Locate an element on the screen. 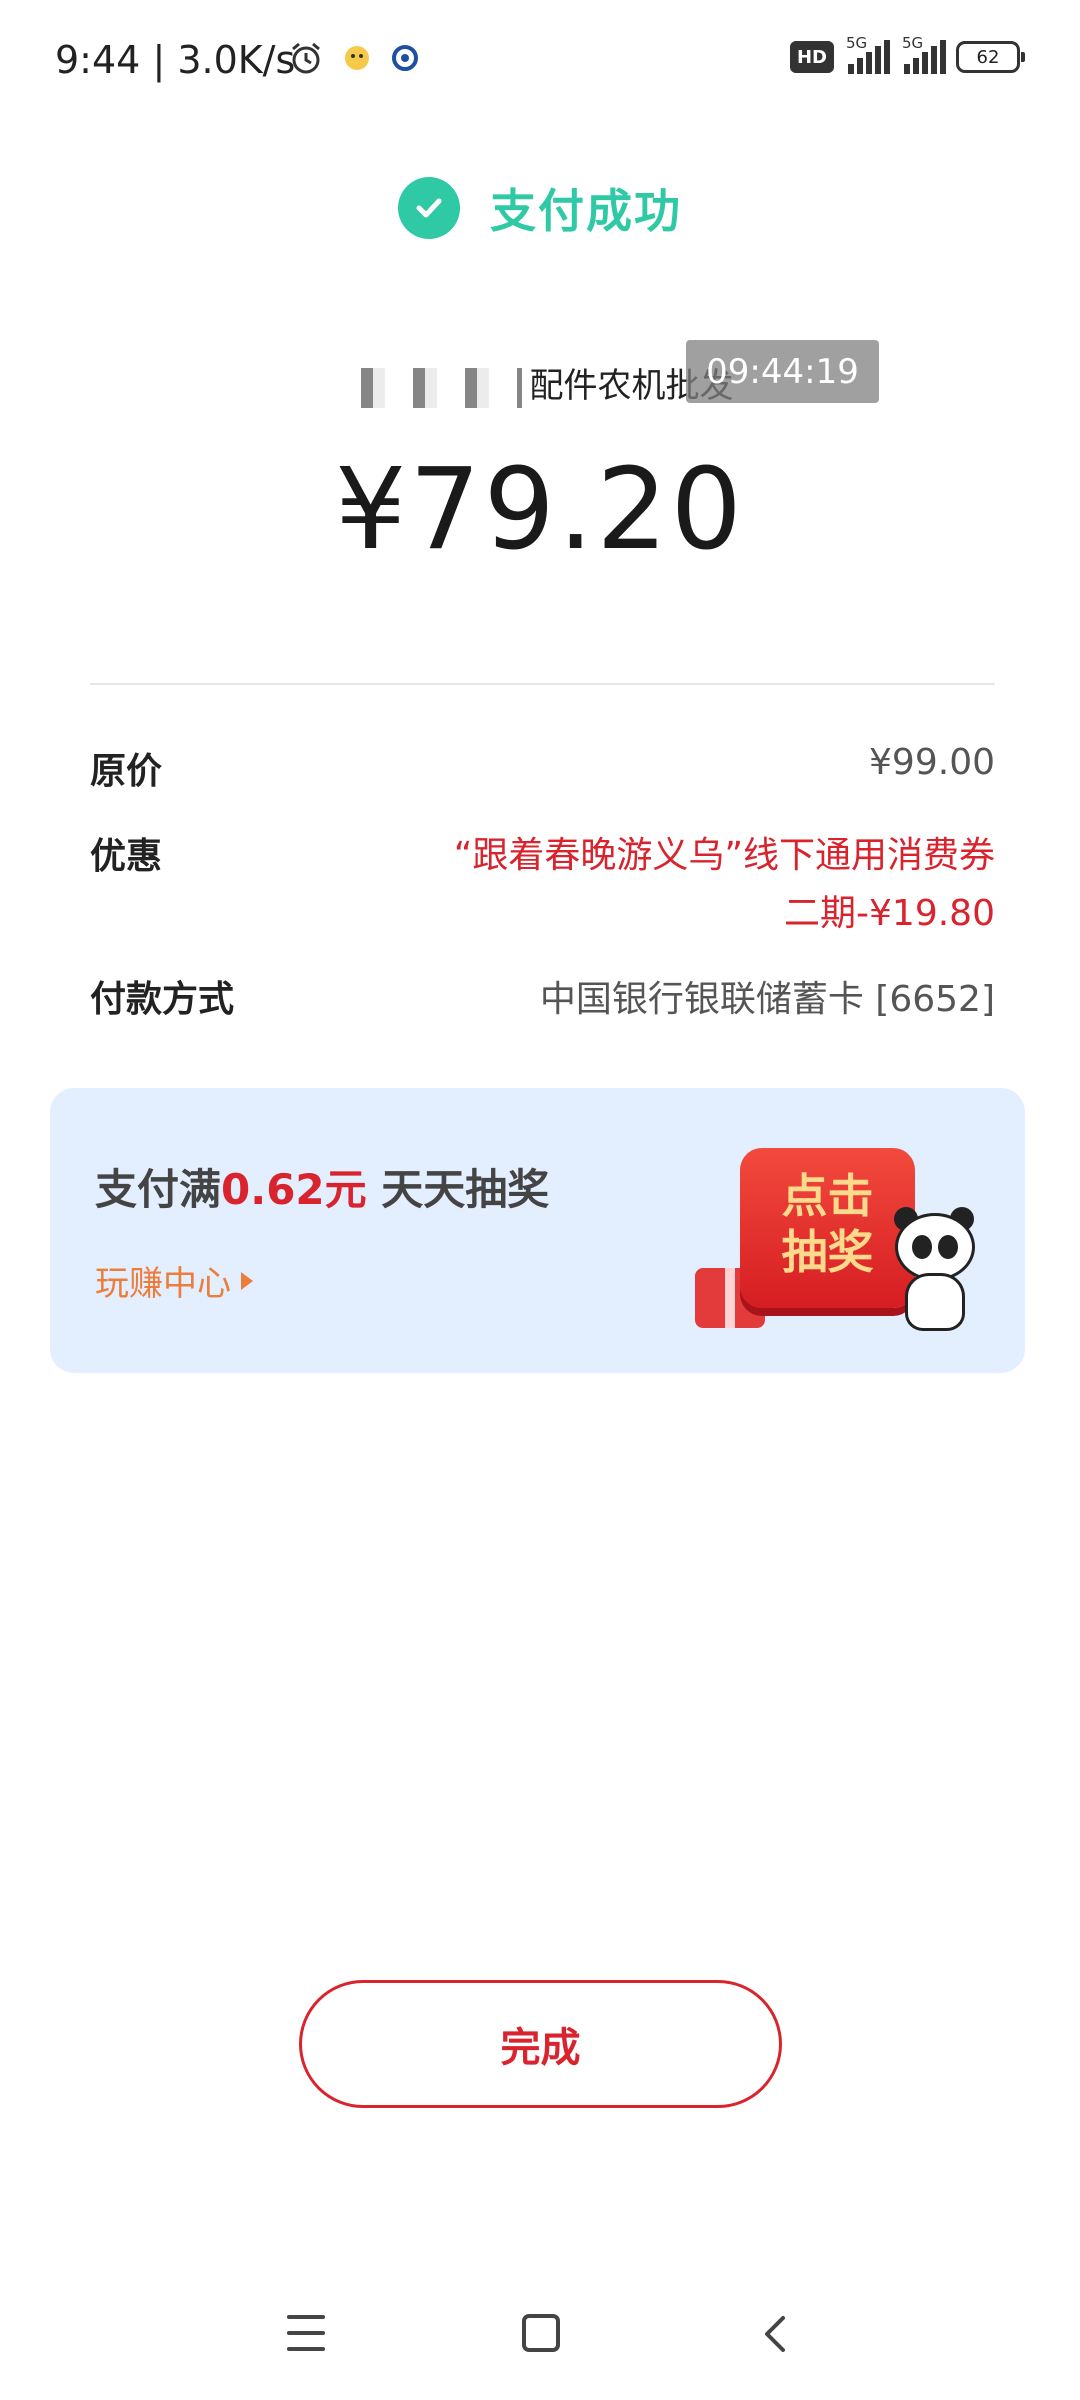  status-time: 9:44 | 3.0K/s is located at coordinates (175, 60).